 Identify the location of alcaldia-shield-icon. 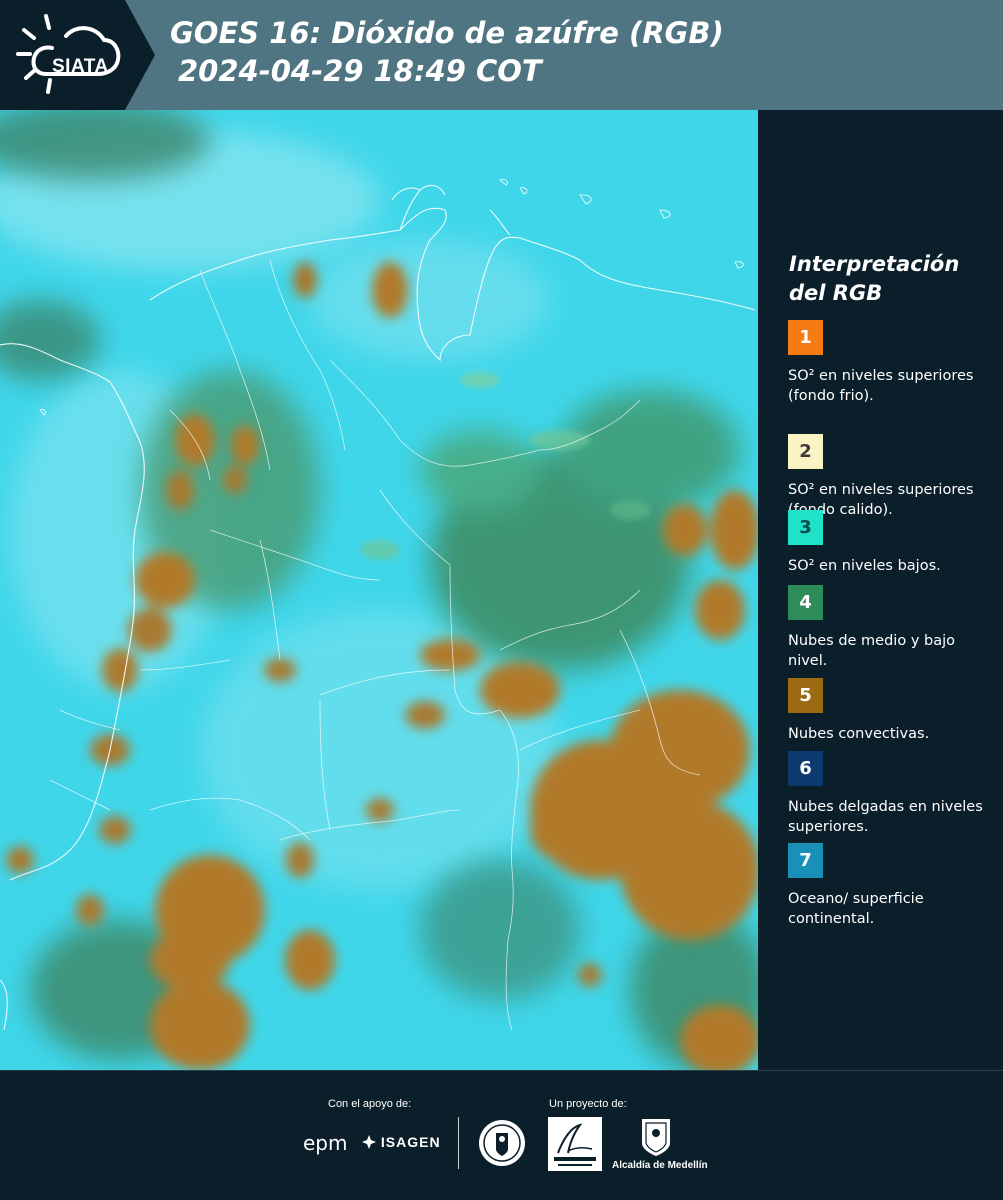
(656, 1137).